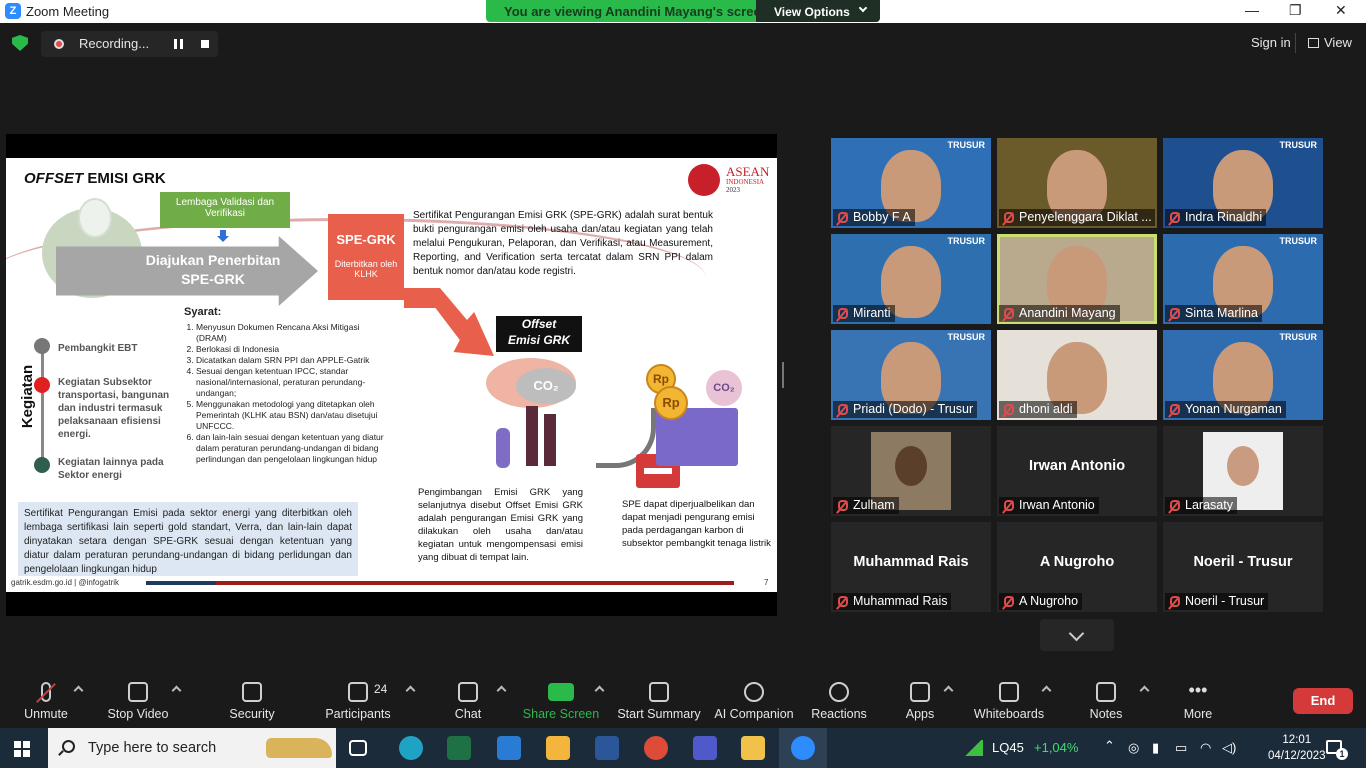  Describe the element at coordinates (1057, 505) in the screenshot. I see `participant-name: Irwan Antonio` at that location.